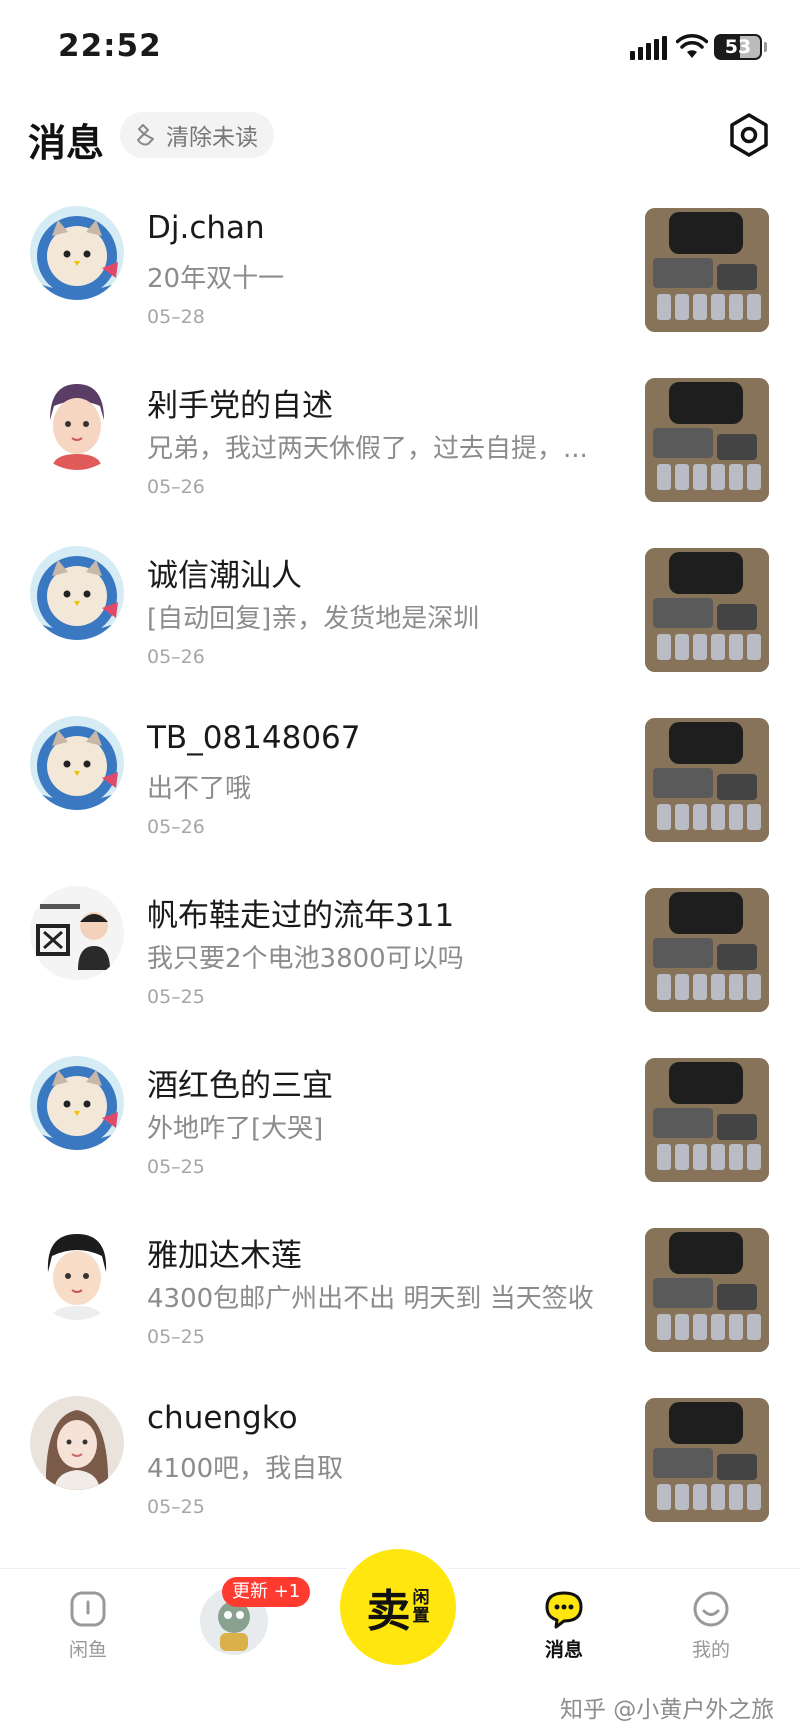 This screenshot has height=1731, width=800. I want to click on message-date: 05–28, so click(176, 317).